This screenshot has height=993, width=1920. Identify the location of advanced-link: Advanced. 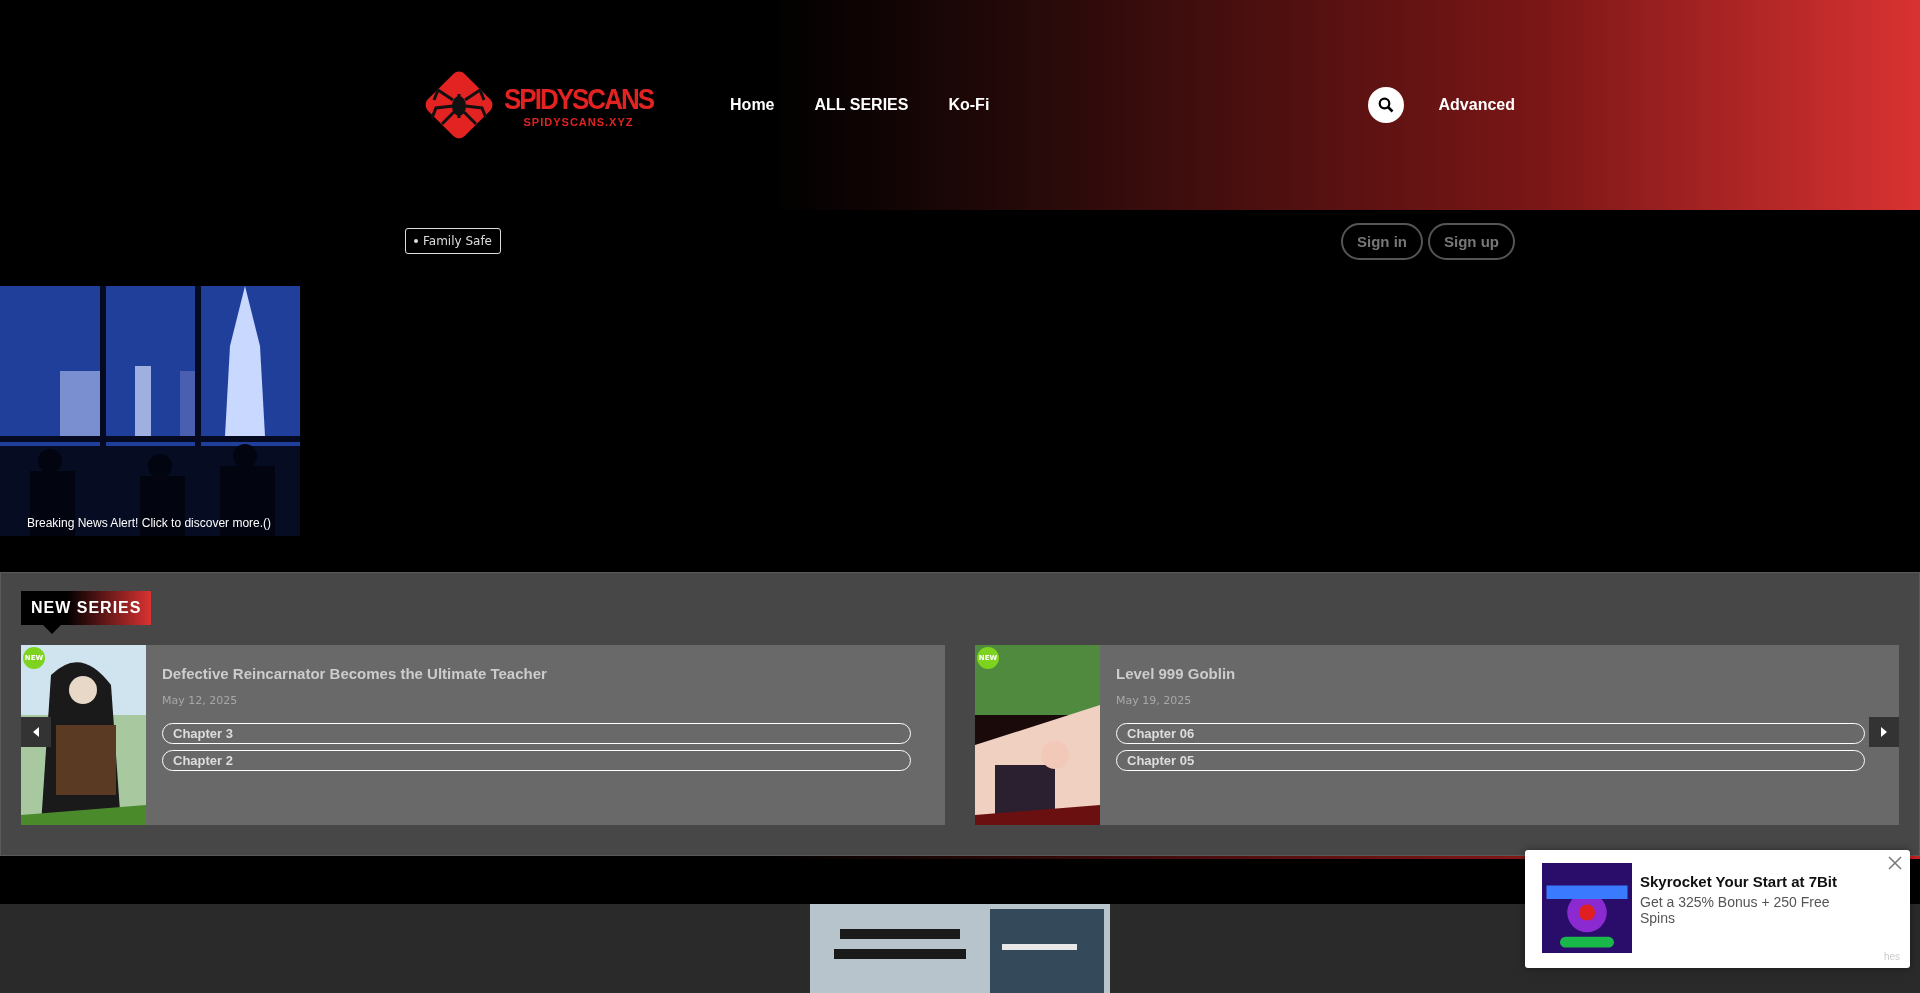
(1476, 105).